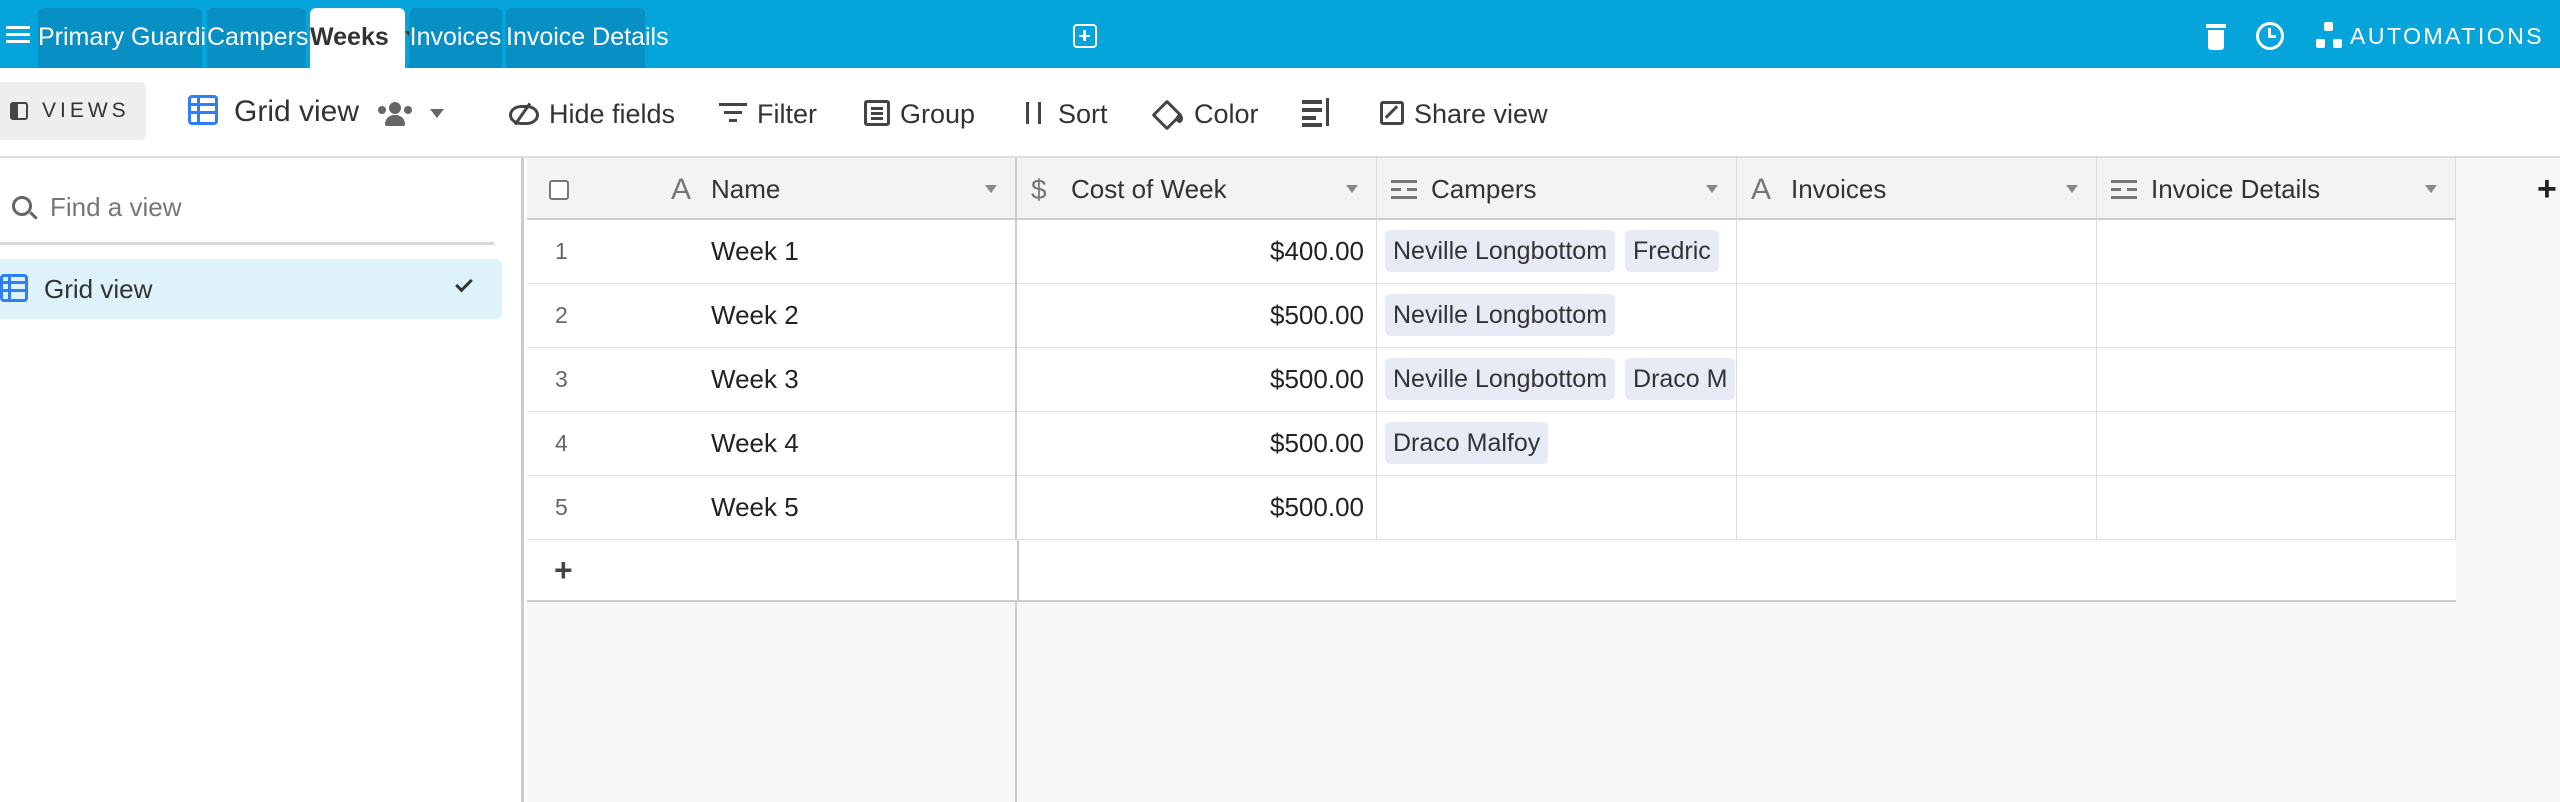 The height and width of the screenshot is (802, 2560). I want to click on tab-invoice-details: Invoice Details, so click(587, 38).